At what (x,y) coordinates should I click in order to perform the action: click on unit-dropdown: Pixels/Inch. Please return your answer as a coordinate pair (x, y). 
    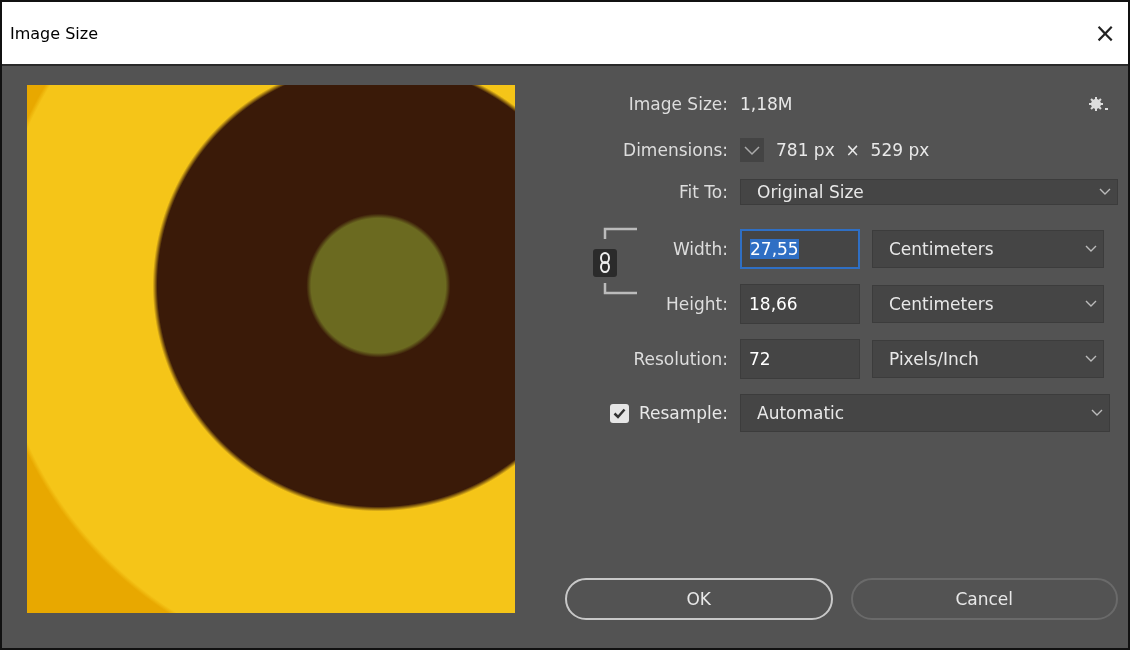
    Looking at the image, I should click on (988, 358).